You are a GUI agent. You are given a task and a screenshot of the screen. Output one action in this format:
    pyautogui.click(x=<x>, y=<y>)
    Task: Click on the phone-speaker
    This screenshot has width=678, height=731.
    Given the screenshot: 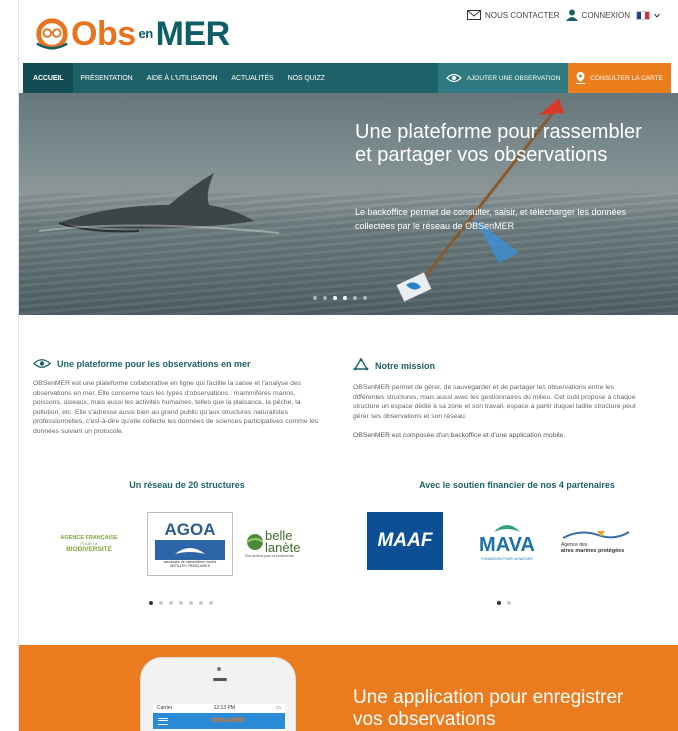 What is the action you would take?
    pyautogui.click(x=220, y=679)
    